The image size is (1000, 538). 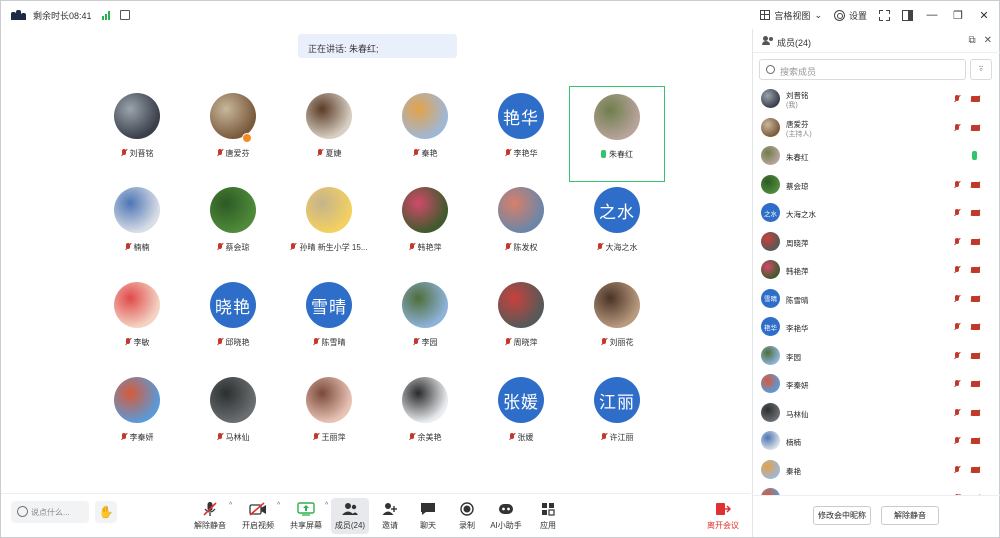 I want to click on raise-hand-button: ✋, so click(x=106, y=512).